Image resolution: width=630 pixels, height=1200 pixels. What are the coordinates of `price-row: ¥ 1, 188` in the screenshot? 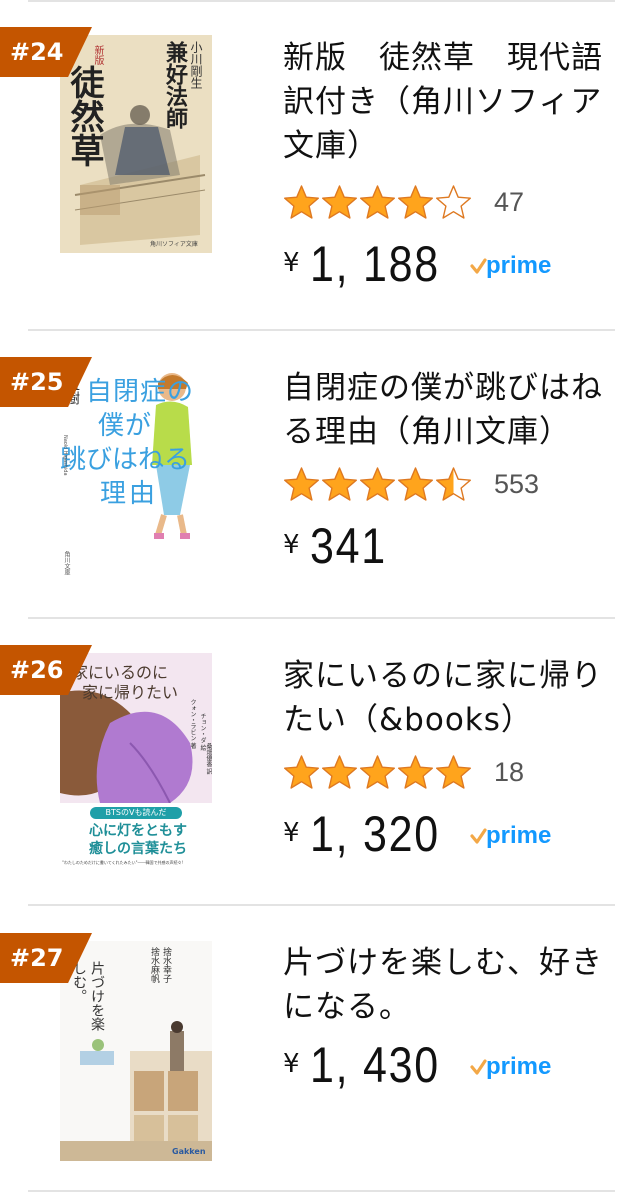 It's located at (372, 262).